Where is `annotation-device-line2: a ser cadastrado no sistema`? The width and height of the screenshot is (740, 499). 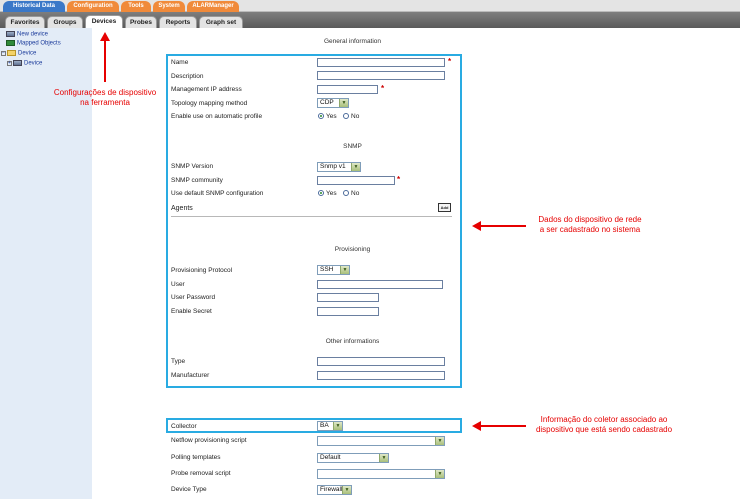 annotation-device-line2: a ser cadastrado no sistema is located at coordinates (590, 229).